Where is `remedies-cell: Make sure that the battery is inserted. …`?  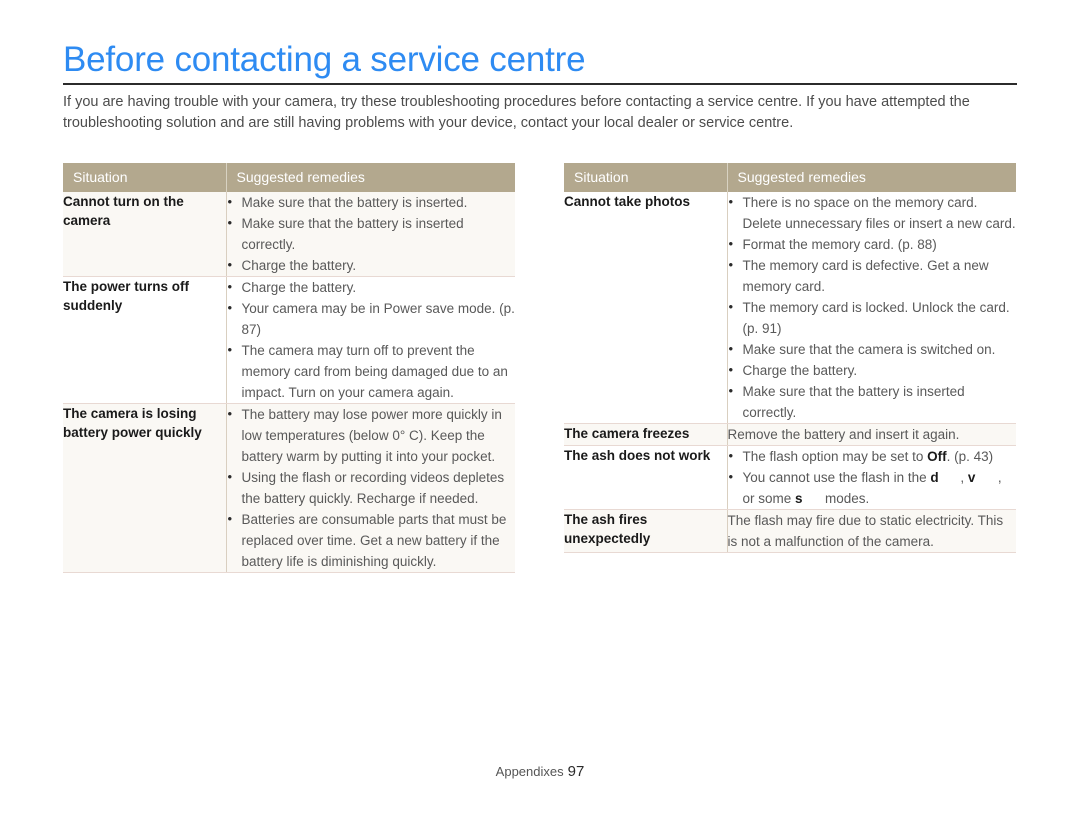
remedies-cell: Make sure that the battery is inserted. … is located at coordinates (370, 234).